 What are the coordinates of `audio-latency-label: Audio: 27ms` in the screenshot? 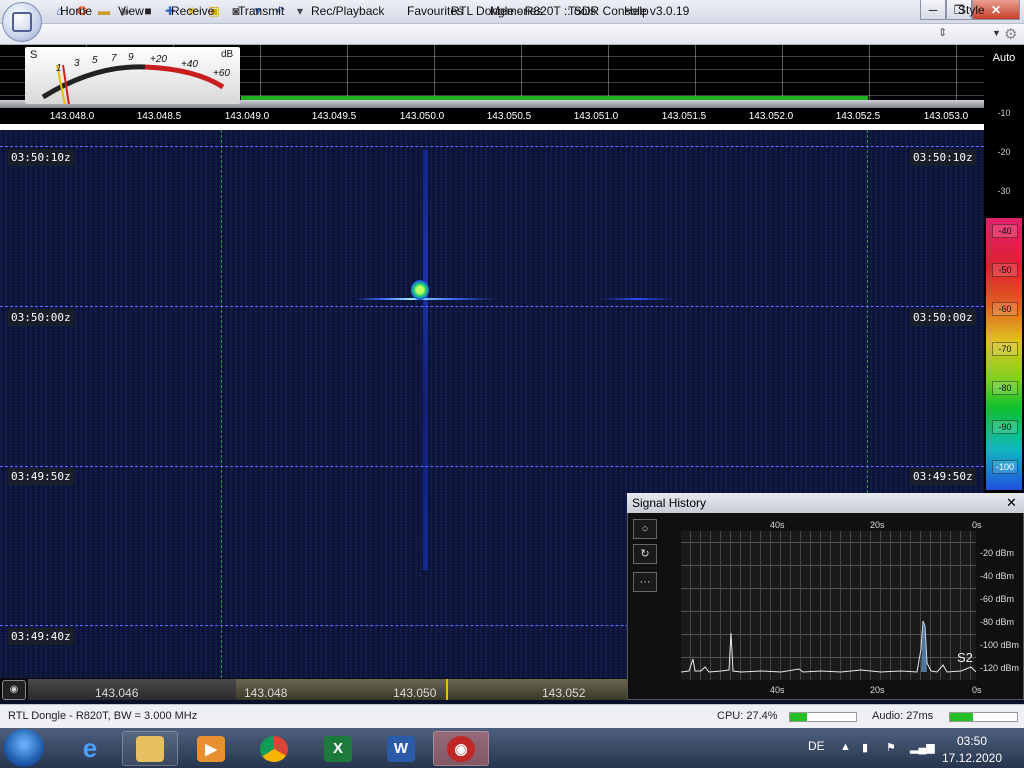 It's located at (903, 716).